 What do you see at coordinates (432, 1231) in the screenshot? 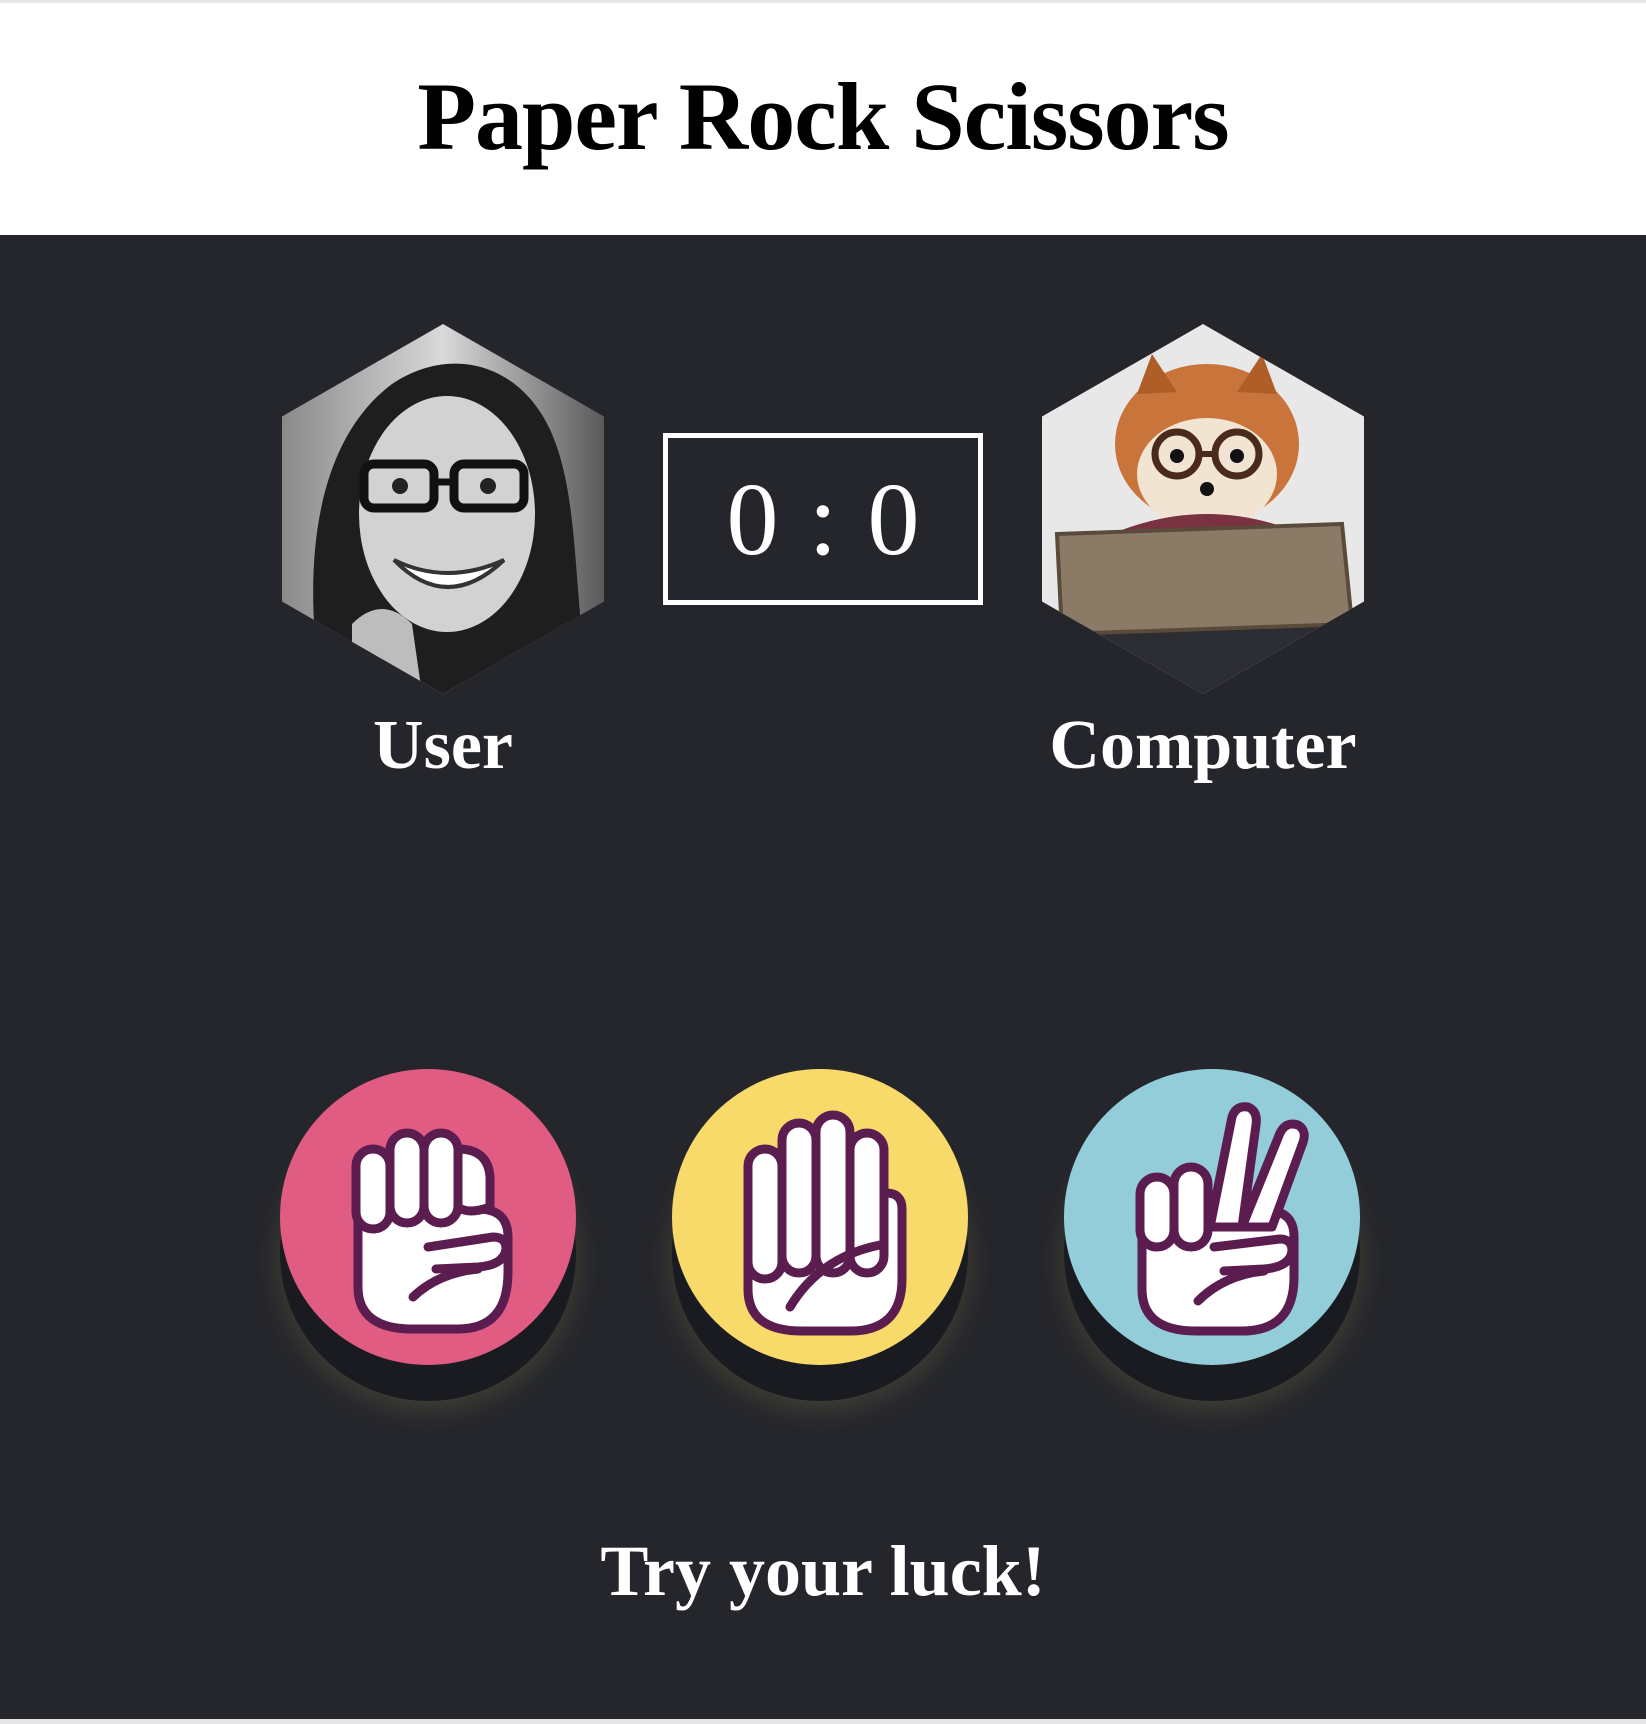
I see `rock-hand-icon` at bounding box center [432, 1231].